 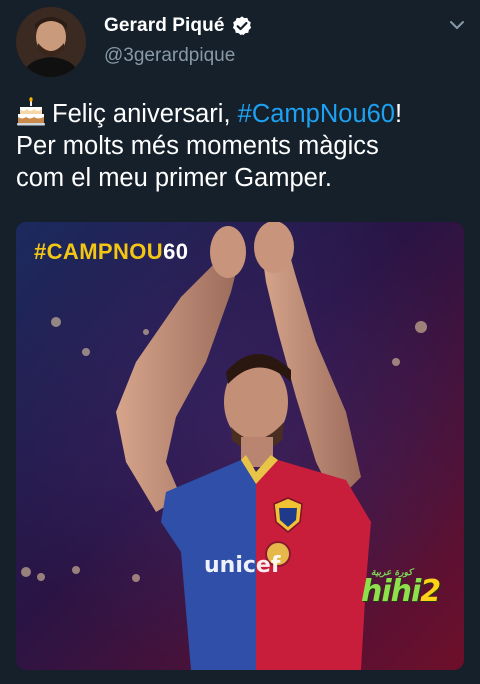 I want to click on media-hashtag-overlay: #CAMPNOU60, so click(x=111, y=252).